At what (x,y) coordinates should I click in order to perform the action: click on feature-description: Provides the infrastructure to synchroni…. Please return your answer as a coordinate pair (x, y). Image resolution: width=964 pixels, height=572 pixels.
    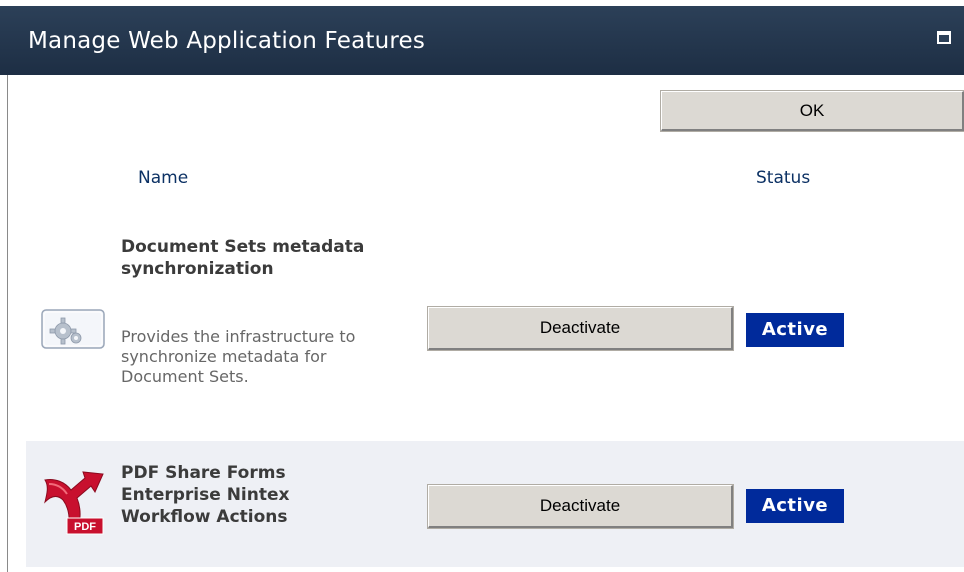
    Looking at the image, I should click on (238, 356).